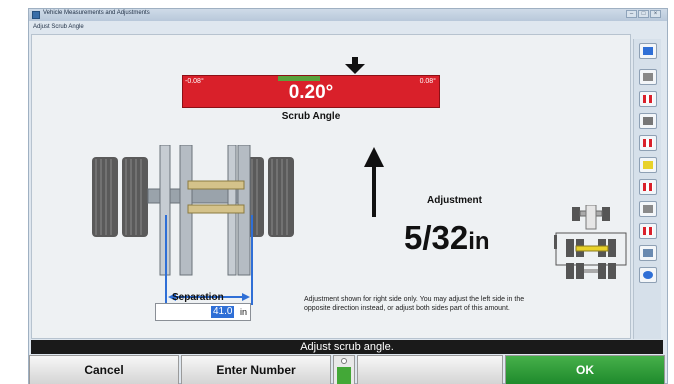 The image size is (674, 384). I want to click on page-indicator, so click(344, 369).